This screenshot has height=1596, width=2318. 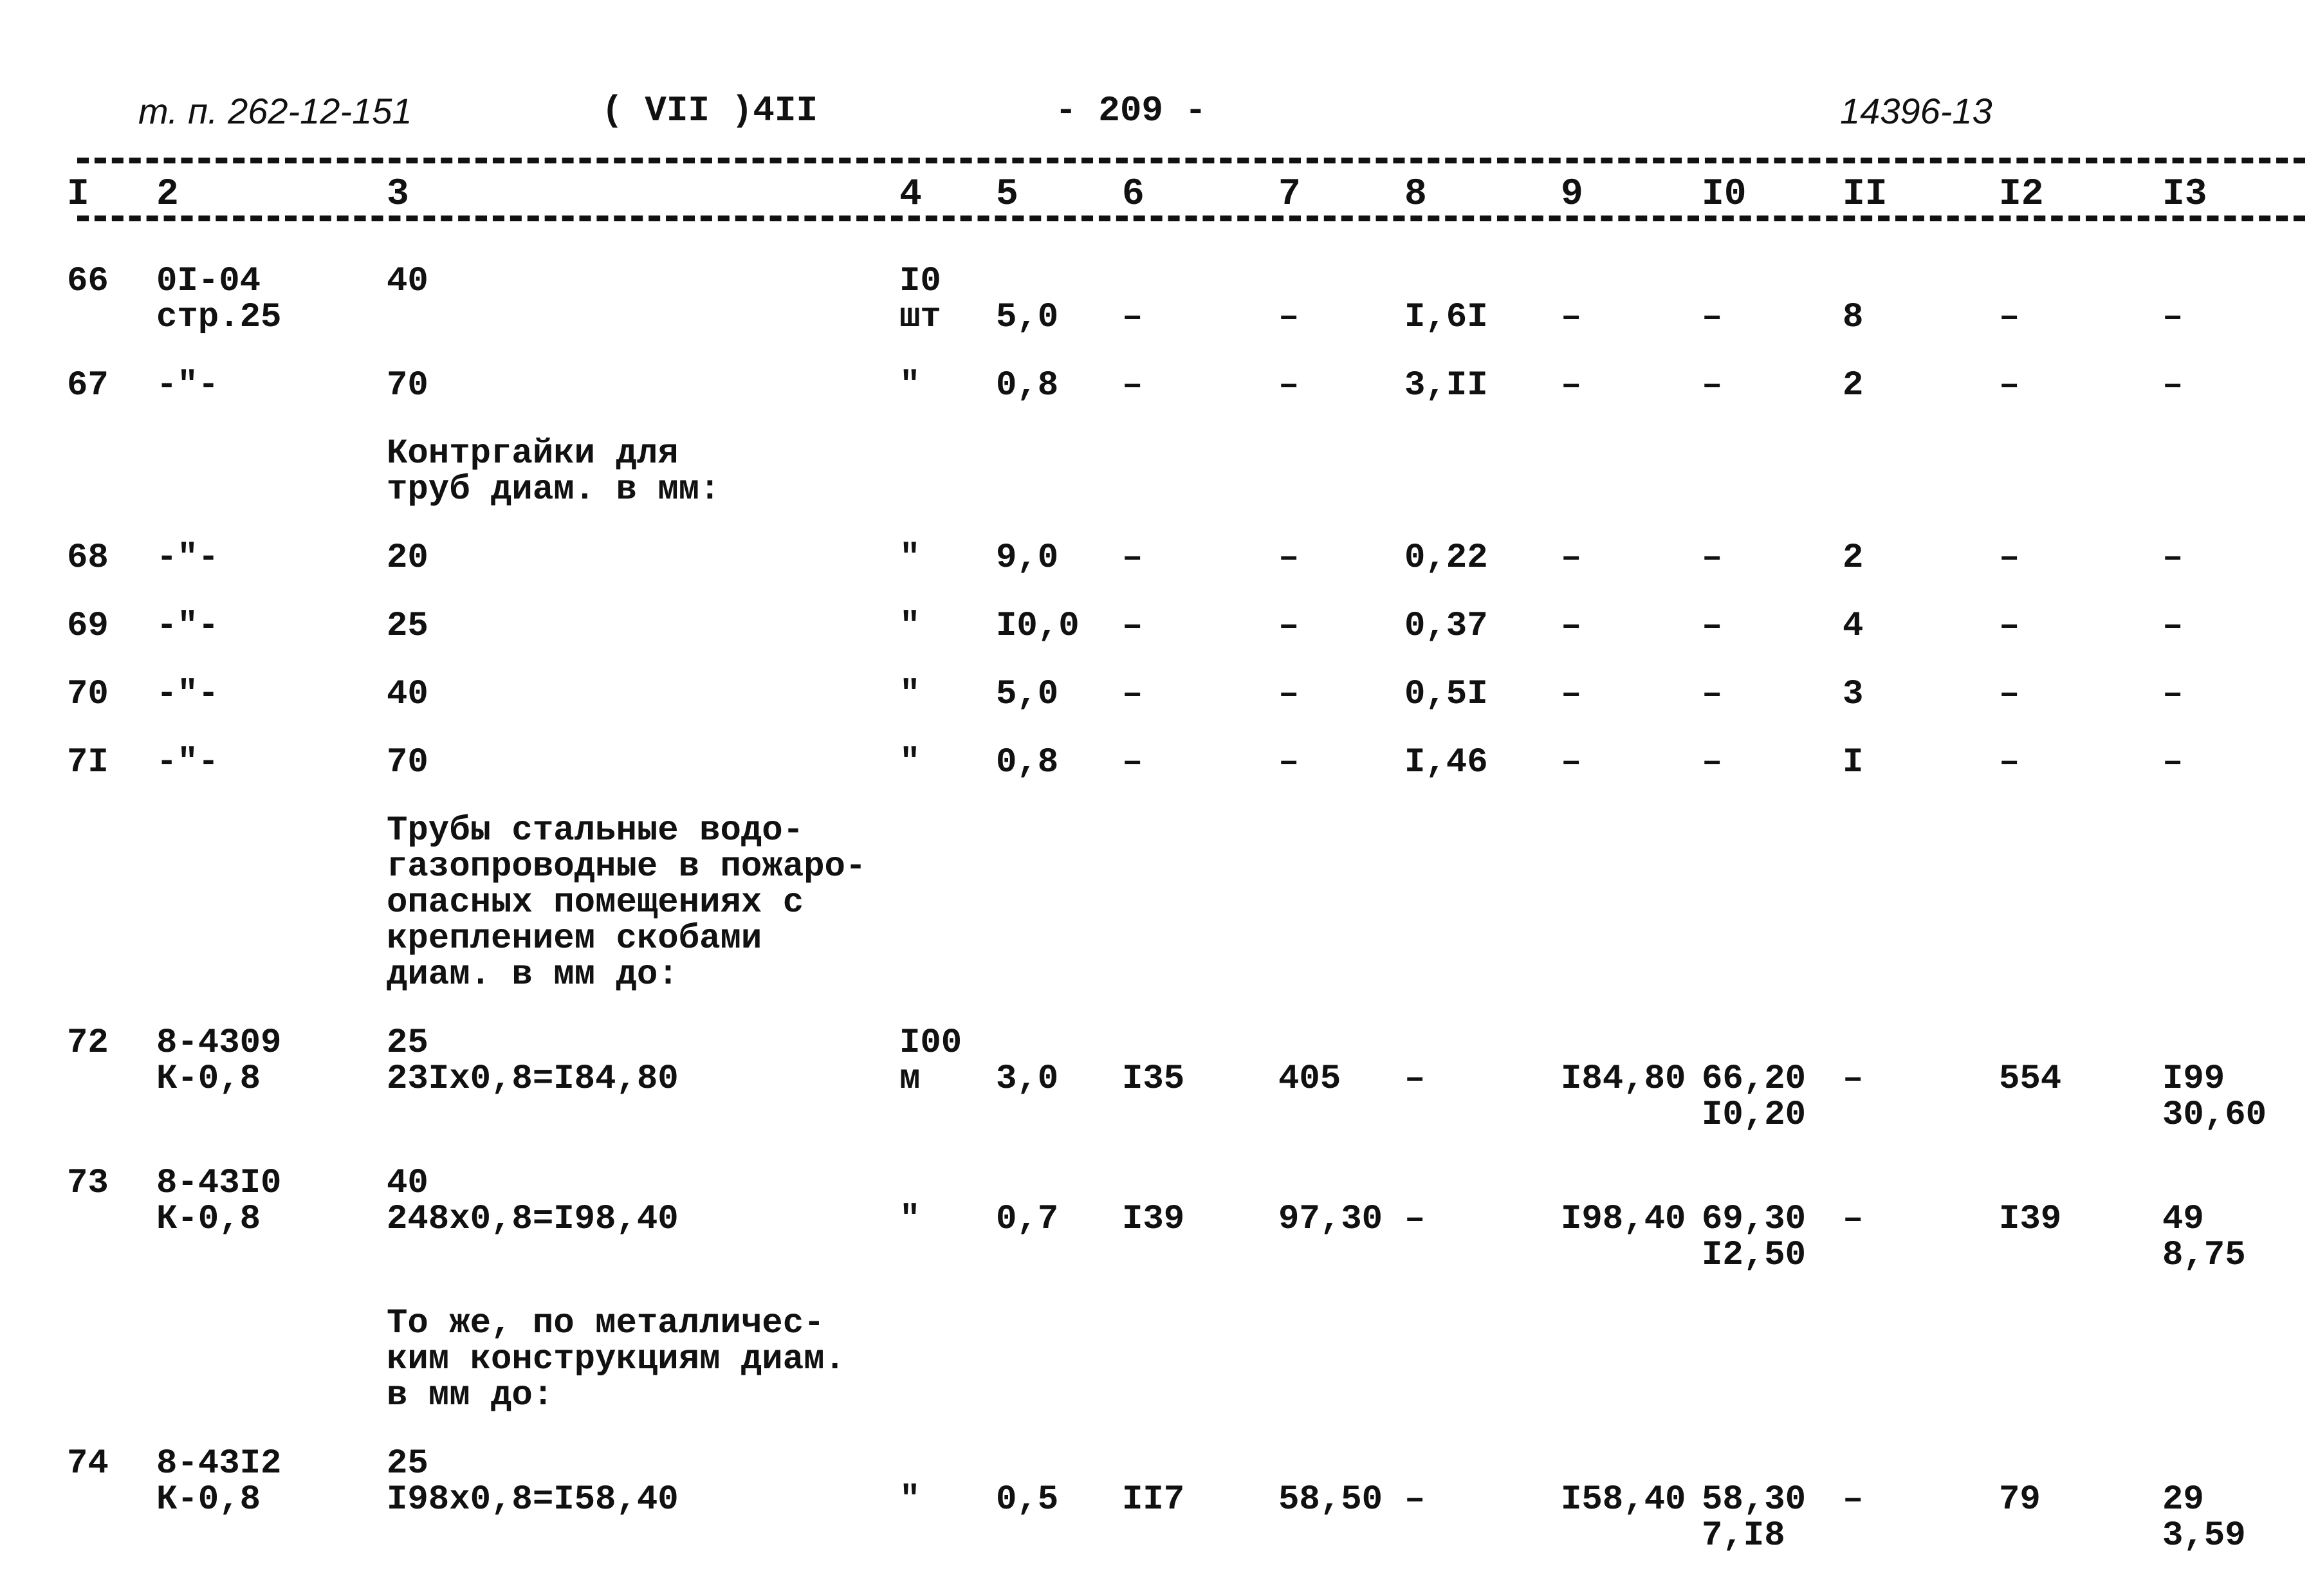 I want to click on table-cell-col-5: 3,0, so click(x=1027, y=1079).